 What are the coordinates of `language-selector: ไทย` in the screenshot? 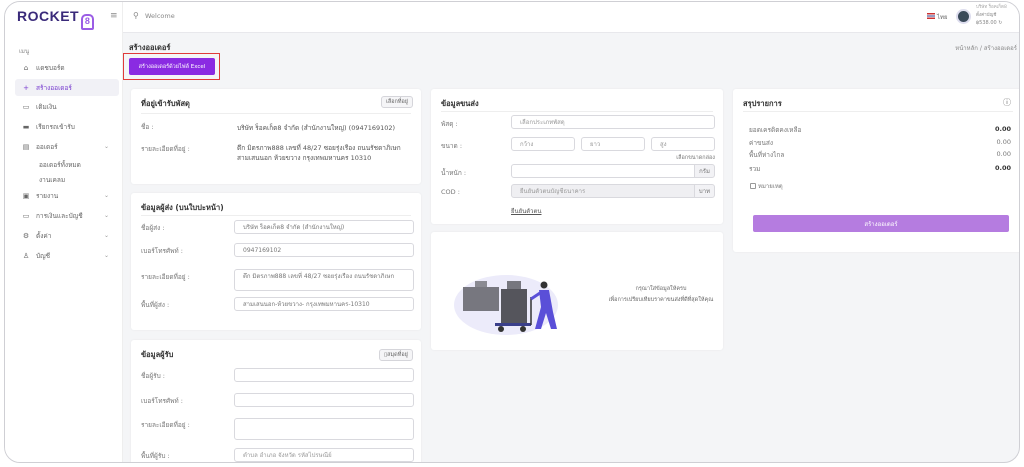 It's located at (942, 17).